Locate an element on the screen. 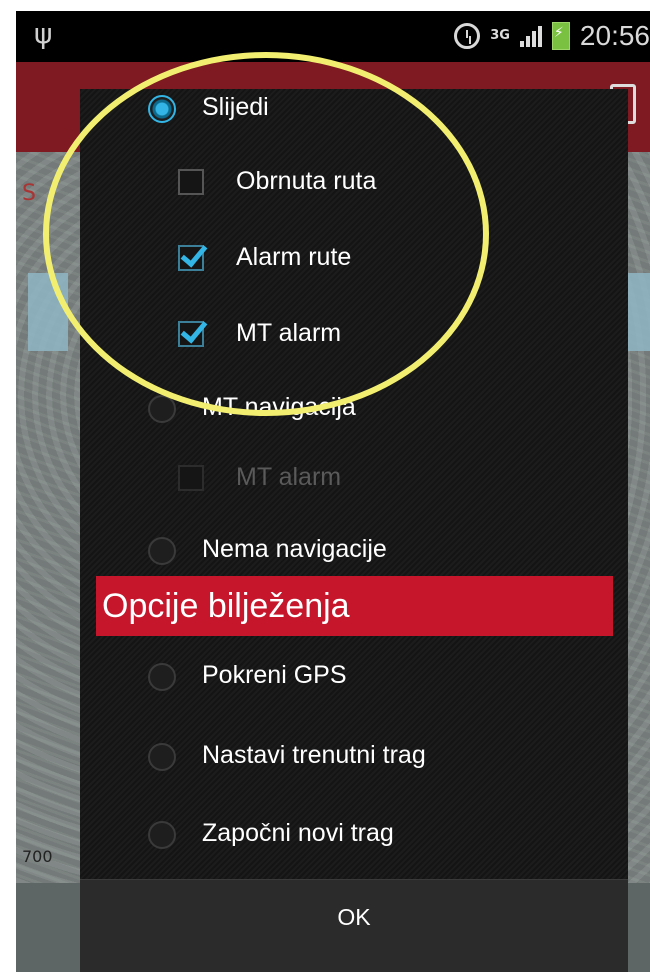 This screenshot has width=650, height=972. recording-options-header: Opcije bilježenja is located at coordinates (354, 606).